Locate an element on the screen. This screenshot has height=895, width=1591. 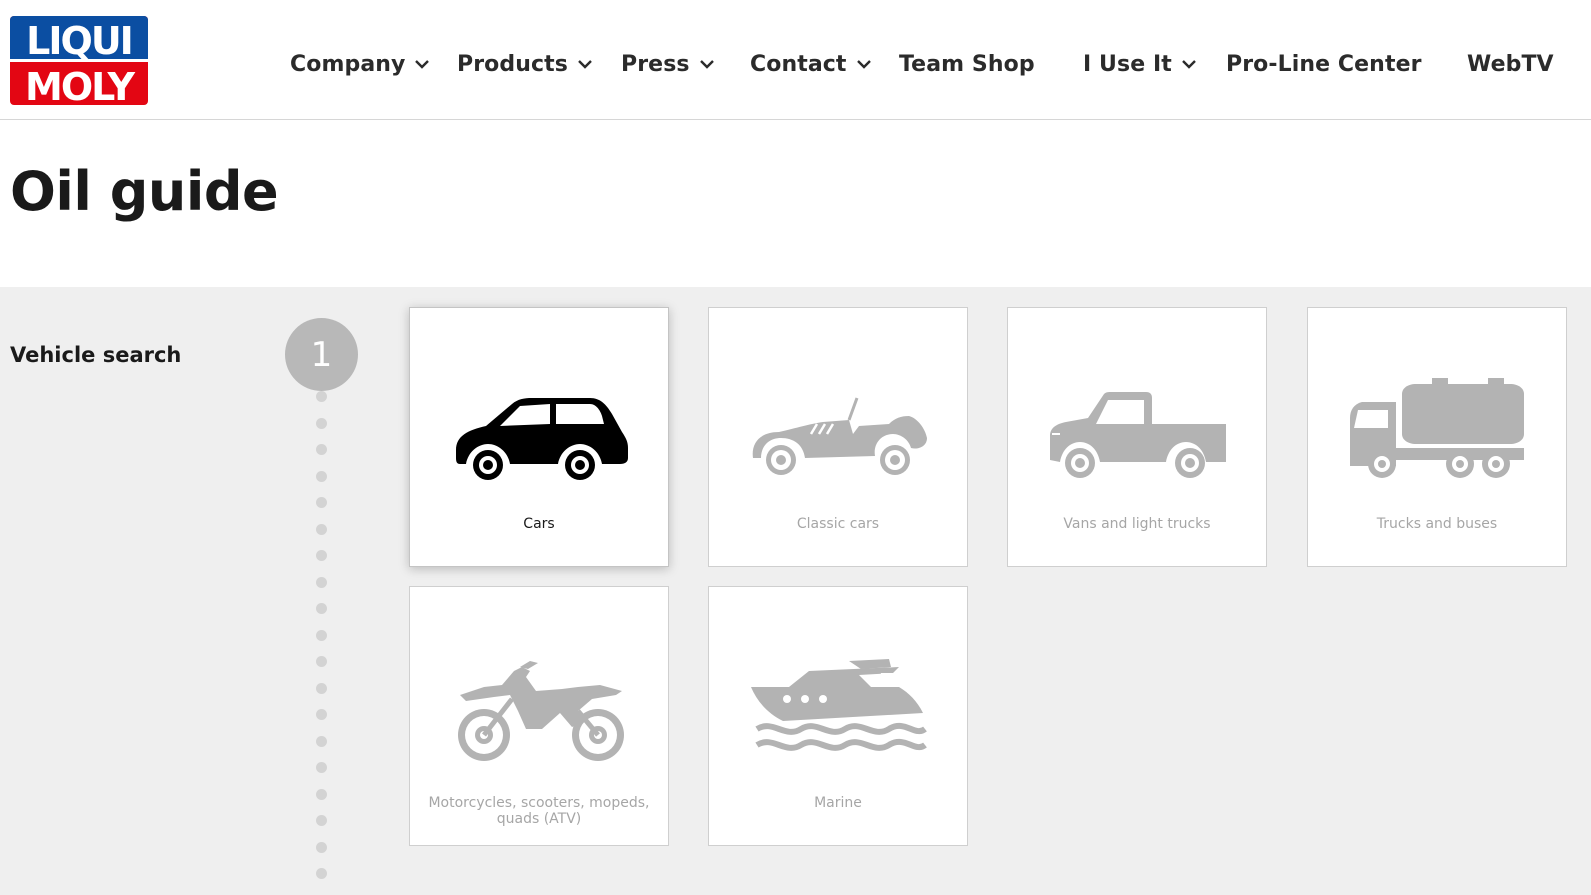
vehicle-tile-vans-light-trucks: Vans and light trucks is located at coordinates (1137, 437).